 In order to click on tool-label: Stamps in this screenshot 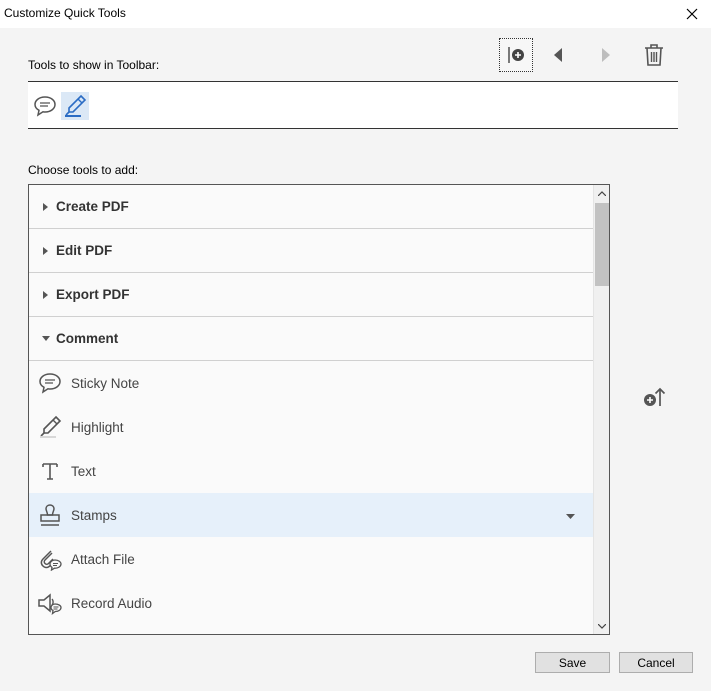, I will do `click(94, 515)`.